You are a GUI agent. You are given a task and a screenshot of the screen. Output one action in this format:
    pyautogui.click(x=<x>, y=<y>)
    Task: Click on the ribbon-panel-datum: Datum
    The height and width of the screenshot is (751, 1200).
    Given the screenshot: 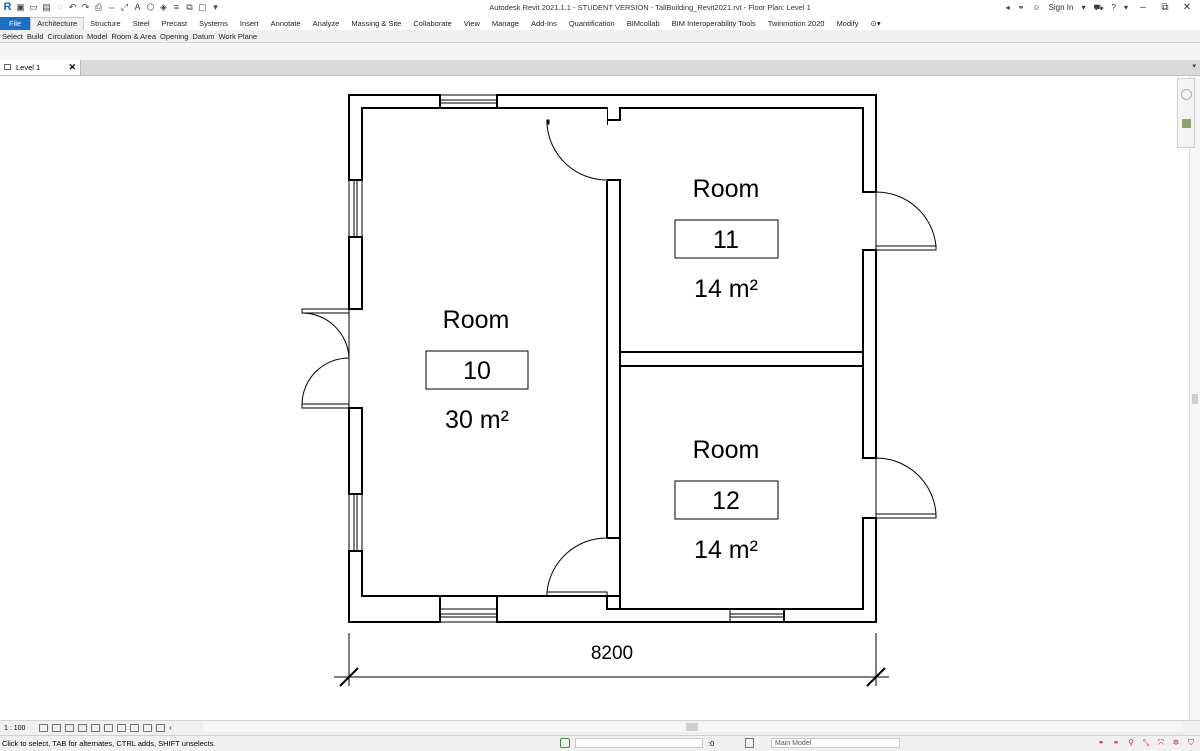 What is the action you would take?
    pyautogui.click(x=203, y=36)
    